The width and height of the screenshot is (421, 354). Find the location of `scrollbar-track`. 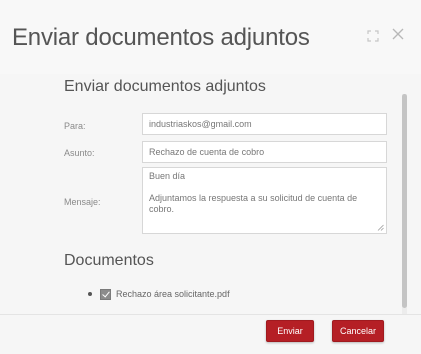

scrollbar-track is located at coordinates (404, 204).